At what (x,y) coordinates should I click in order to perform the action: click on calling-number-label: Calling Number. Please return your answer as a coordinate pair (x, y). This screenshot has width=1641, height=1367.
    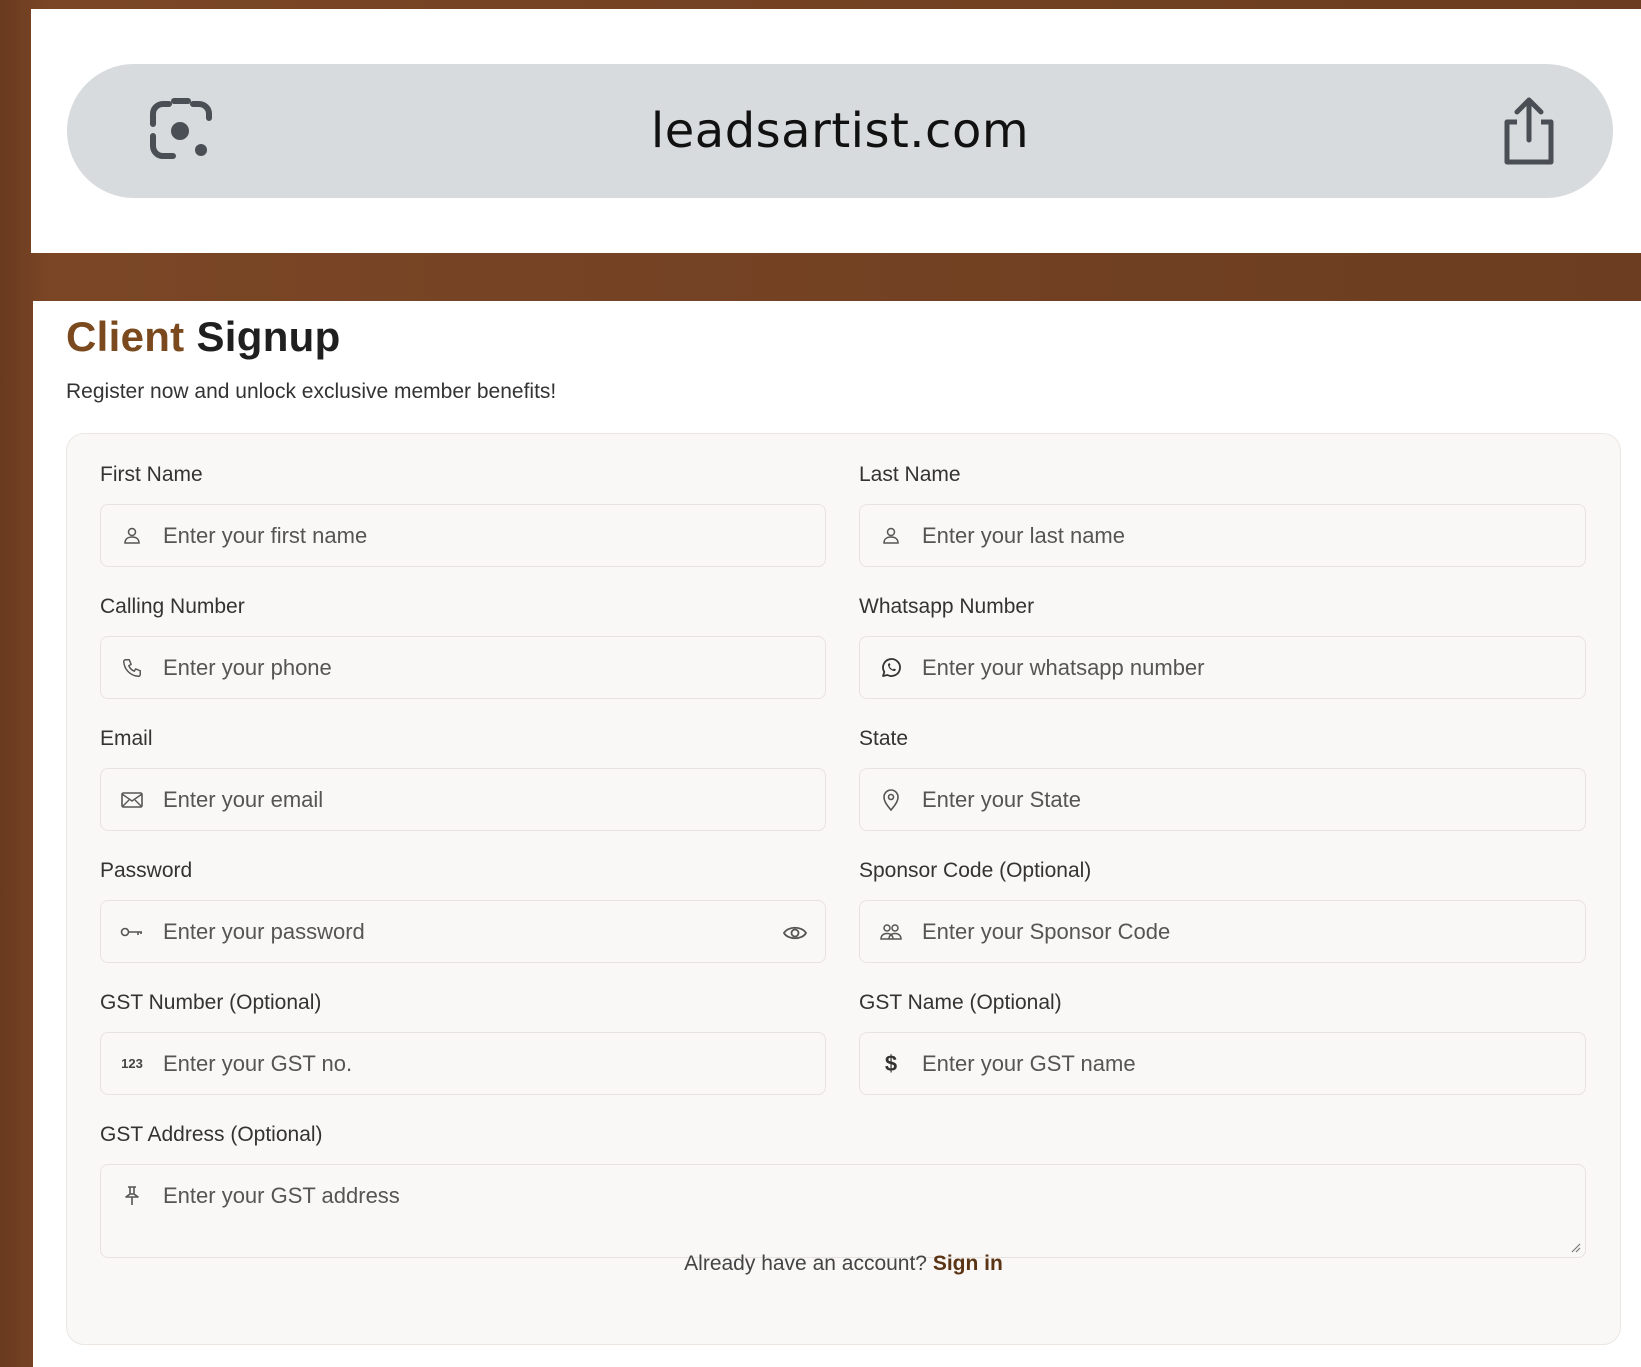
    Looking at the image, I should click on (172, 606).